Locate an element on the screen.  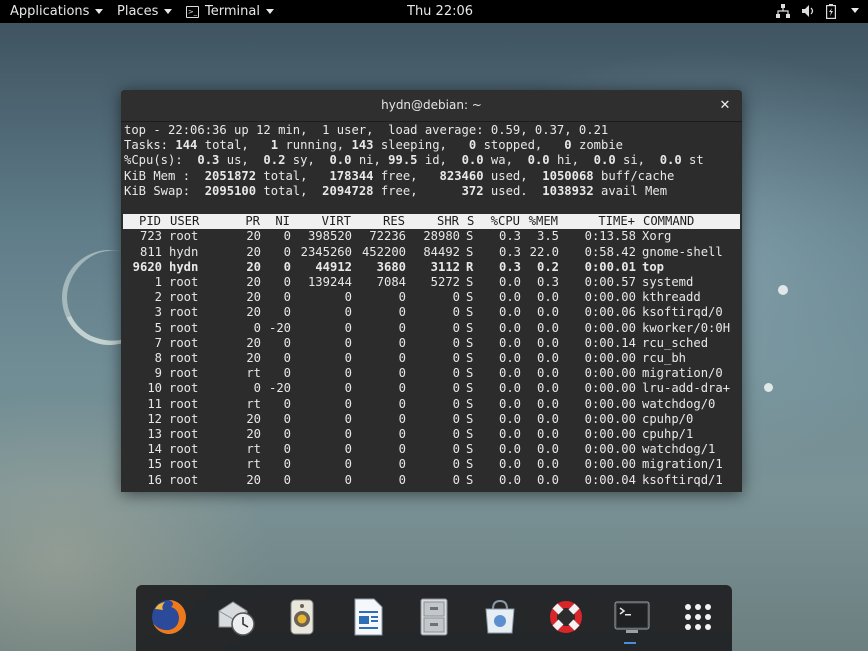
process-cmd: gnome-shell is located at coordinates (682, 251).